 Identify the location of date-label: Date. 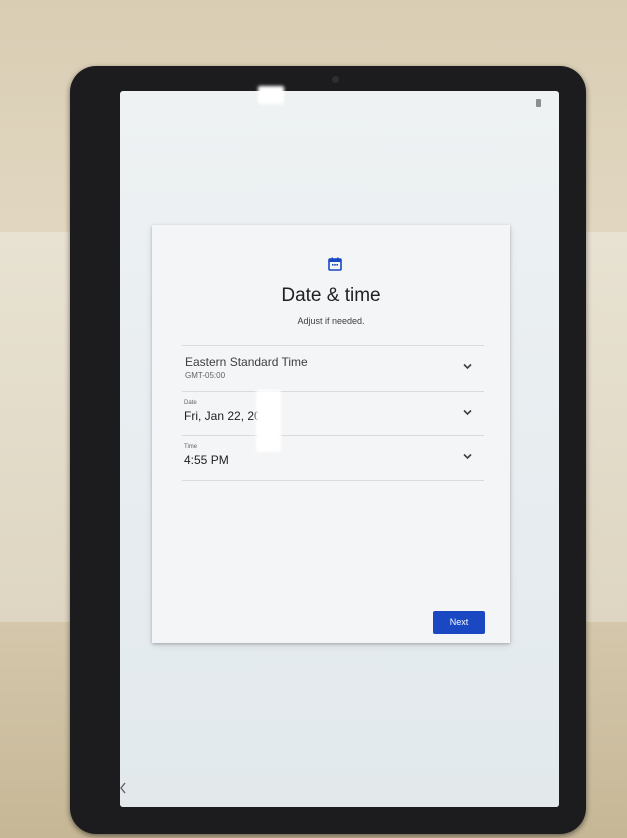
(190, 403).